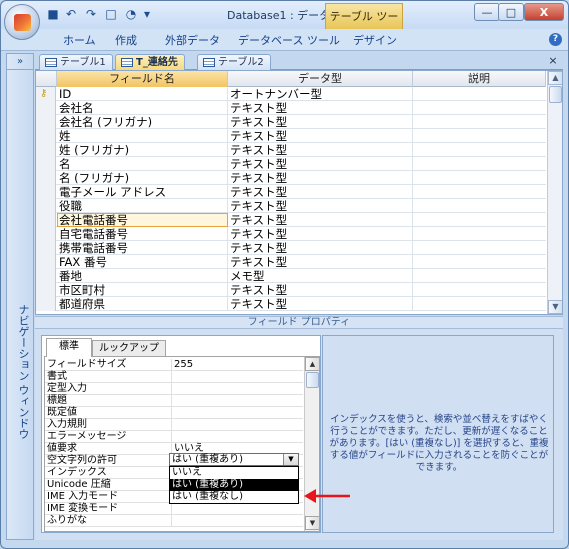 Image resolution: width=569 pixels, height=549 pixels. What do you see at coordinates (553, 61) in the screenshot?
I see `close-document-icon: ×` at bounding box center [553, 61].